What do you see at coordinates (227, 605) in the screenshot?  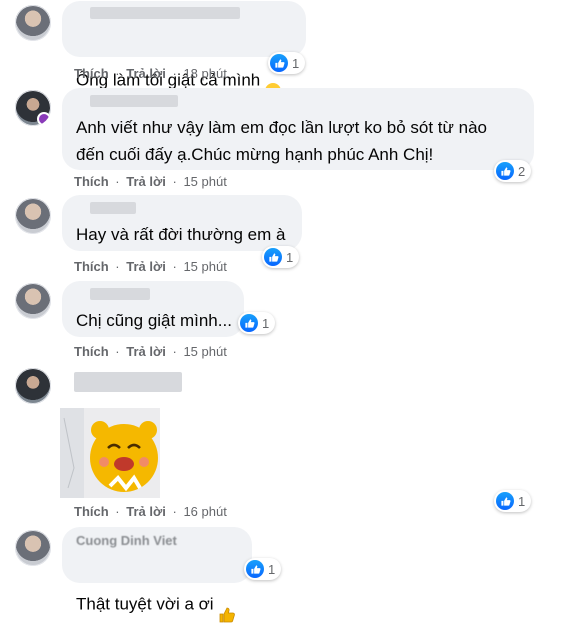 I see `thumbs-up-emoji` at bounding box center [227, 605].